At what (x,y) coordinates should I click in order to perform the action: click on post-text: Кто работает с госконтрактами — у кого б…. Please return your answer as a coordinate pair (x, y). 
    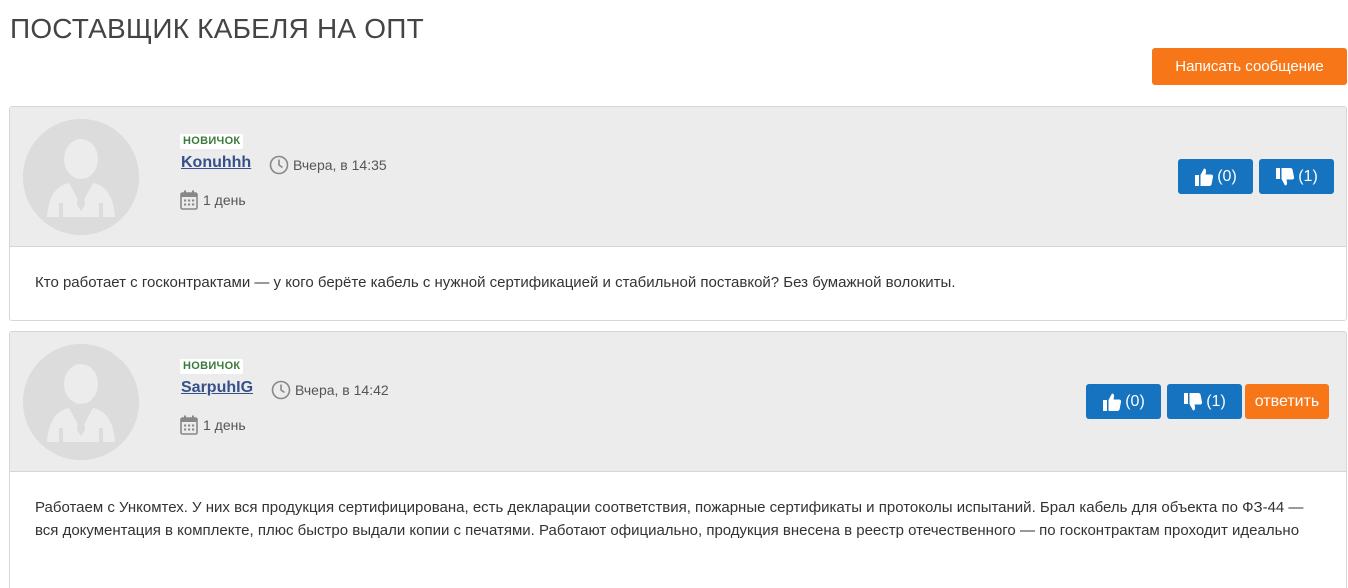
    Looking at the image, I should click on (495, 282).